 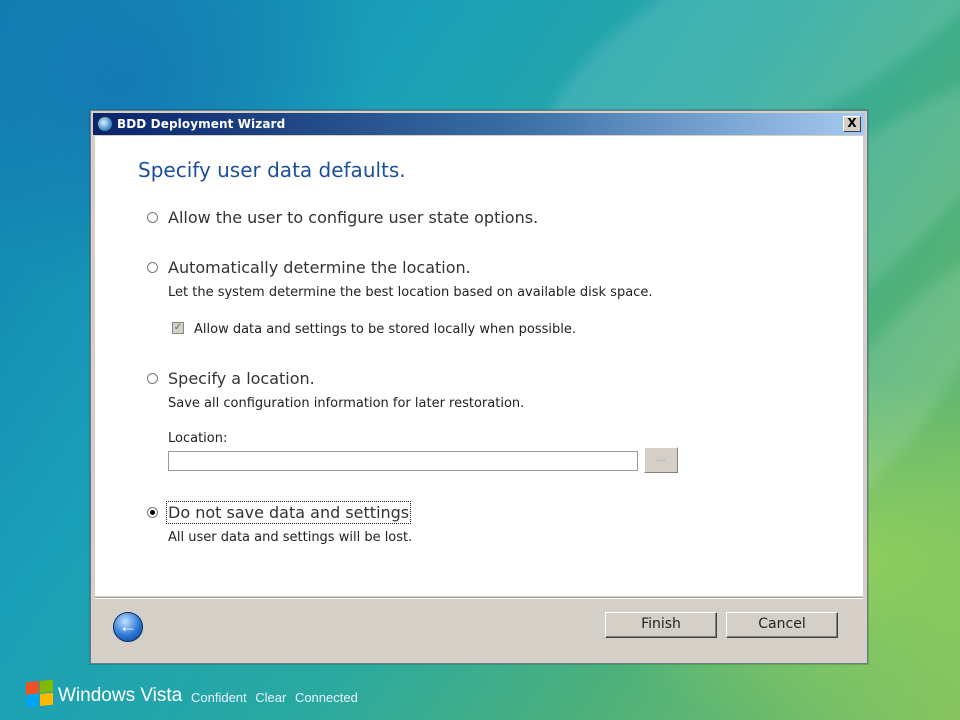 I want to click on option-do-not-save-label: Do not save data and settings, so click(x=288, y=512).